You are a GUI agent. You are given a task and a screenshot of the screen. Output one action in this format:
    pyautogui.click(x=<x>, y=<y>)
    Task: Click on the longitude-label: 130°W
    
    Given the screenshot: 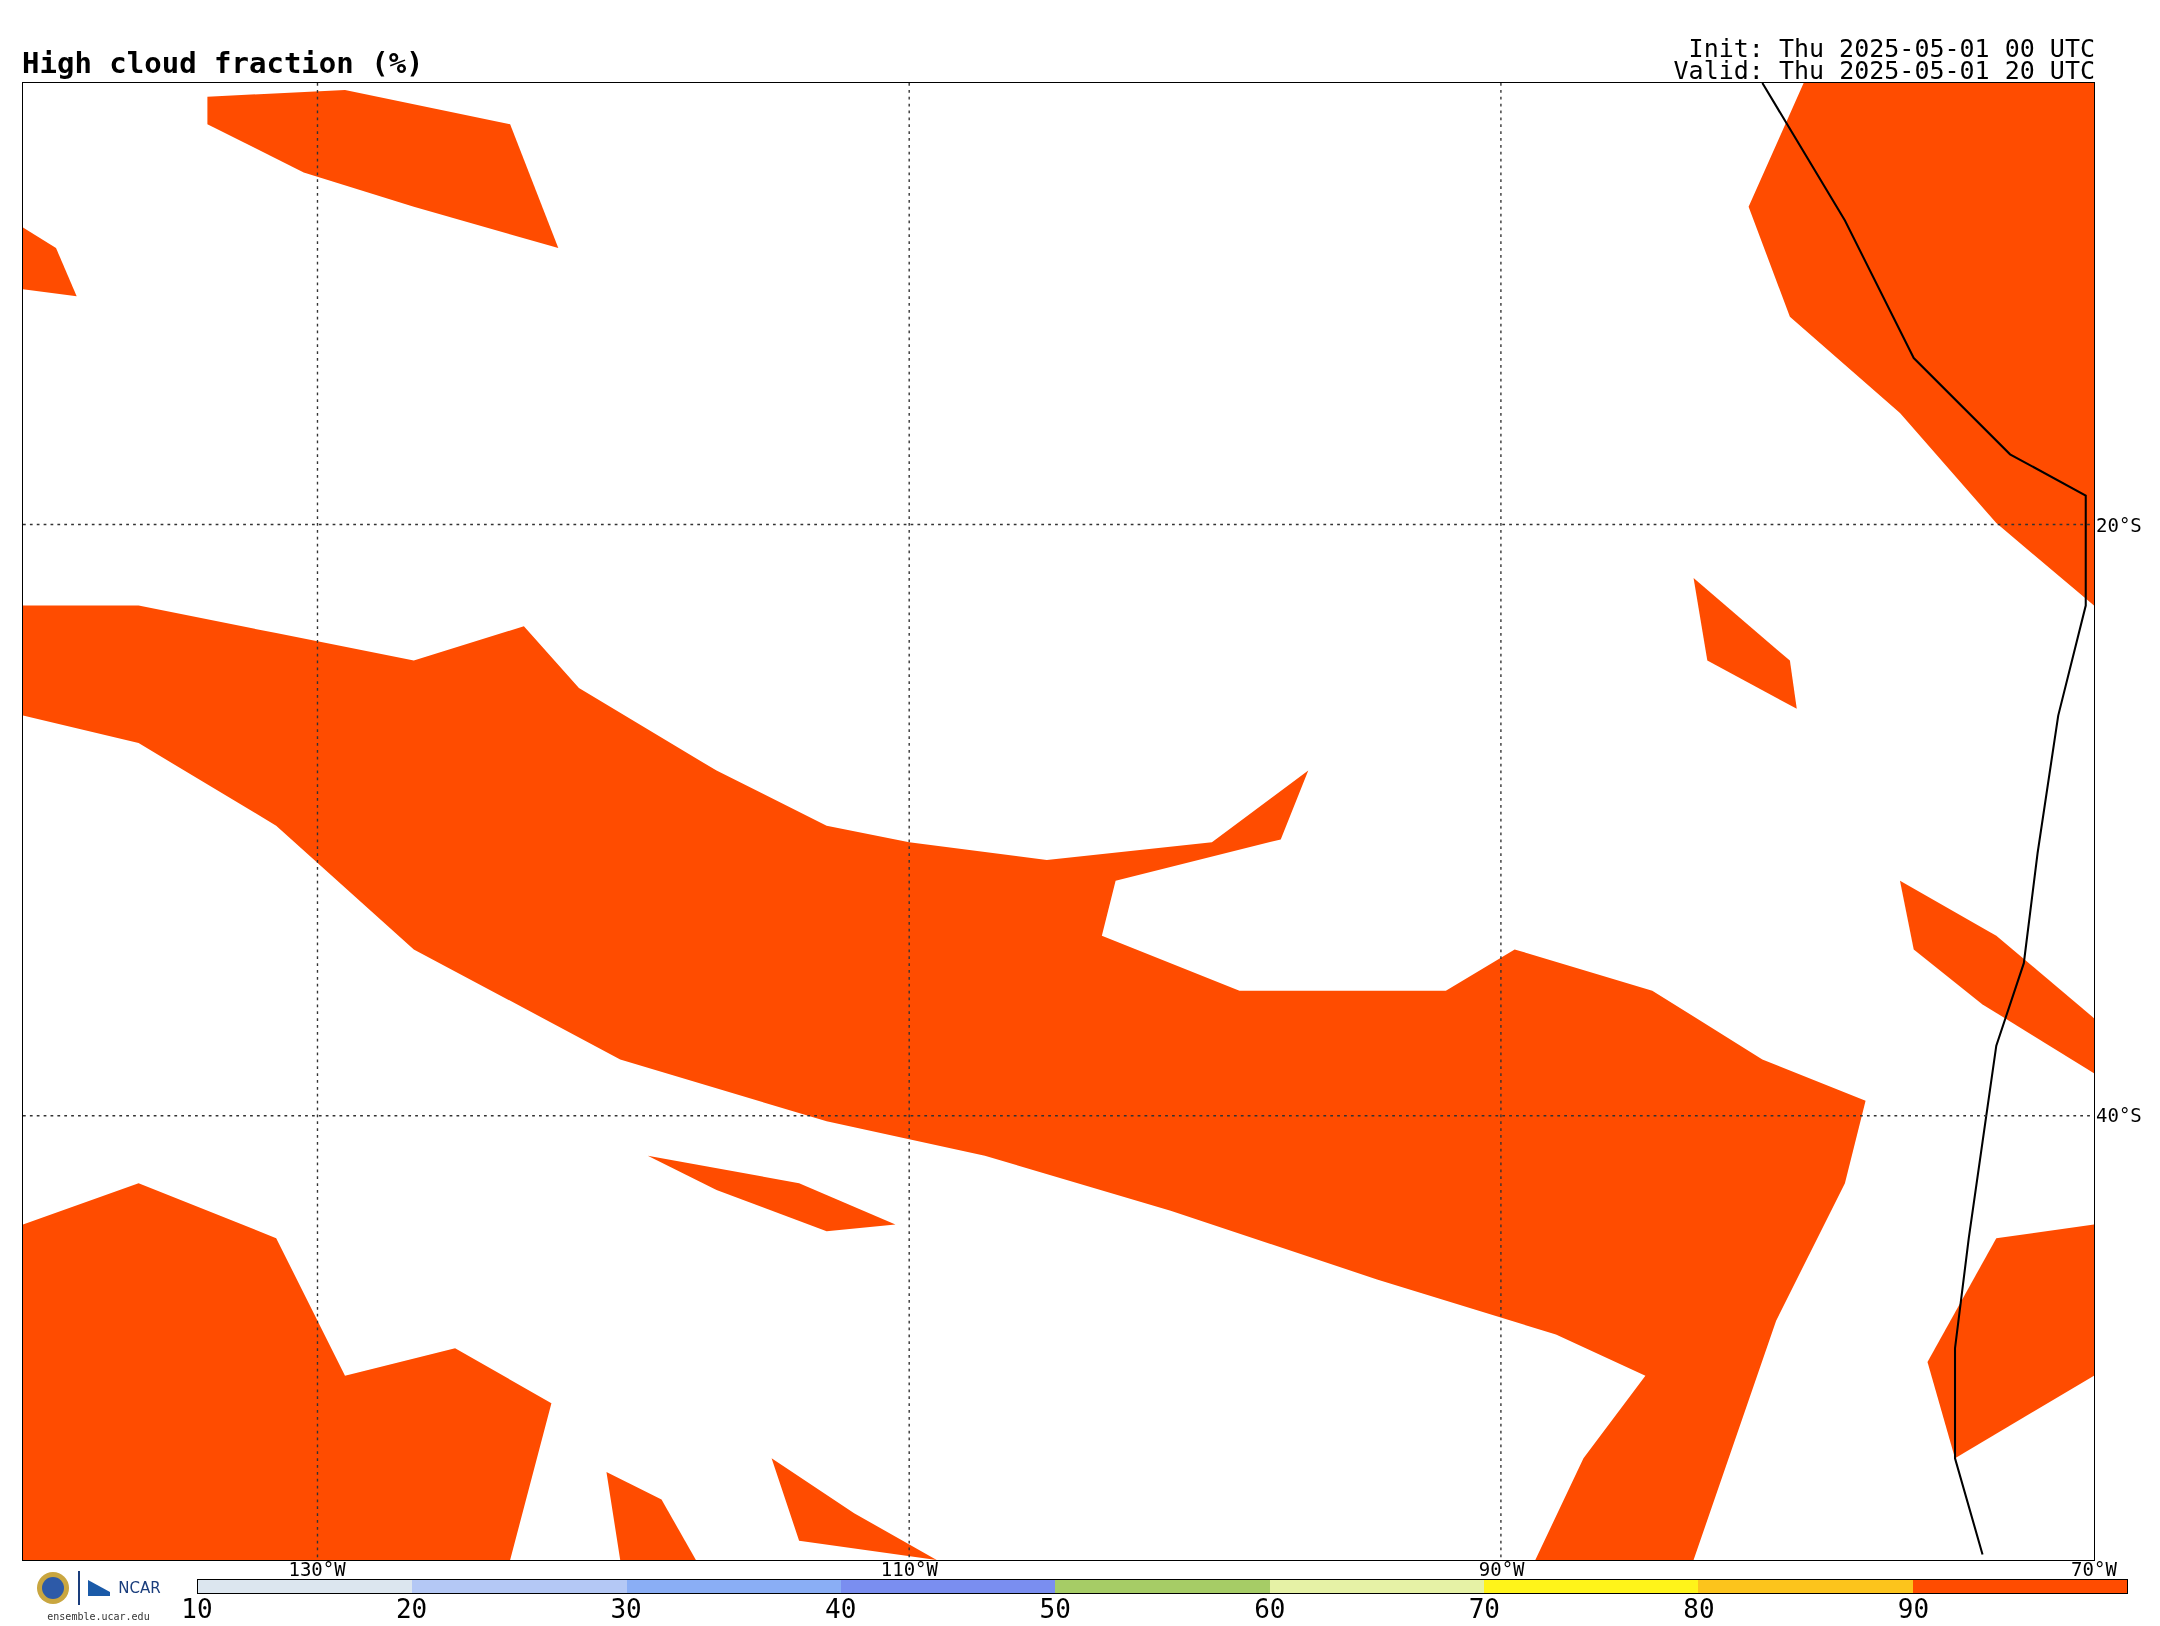 What is the action you would take?
    pyautogui.click(x=317, y=1569)
    